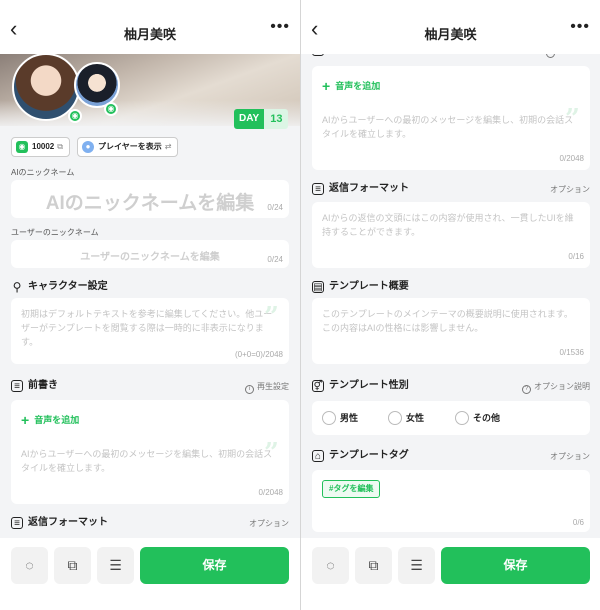  I want to click on template-summary-section-header: ▤ テンプレート概要, so click(451, 288).